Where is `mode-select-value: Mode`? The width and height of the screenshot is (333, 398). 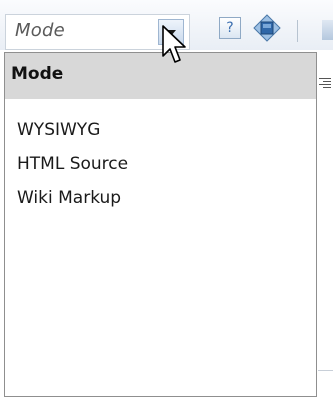
mode-select-value: Mode is located at coordinates (40, 30).